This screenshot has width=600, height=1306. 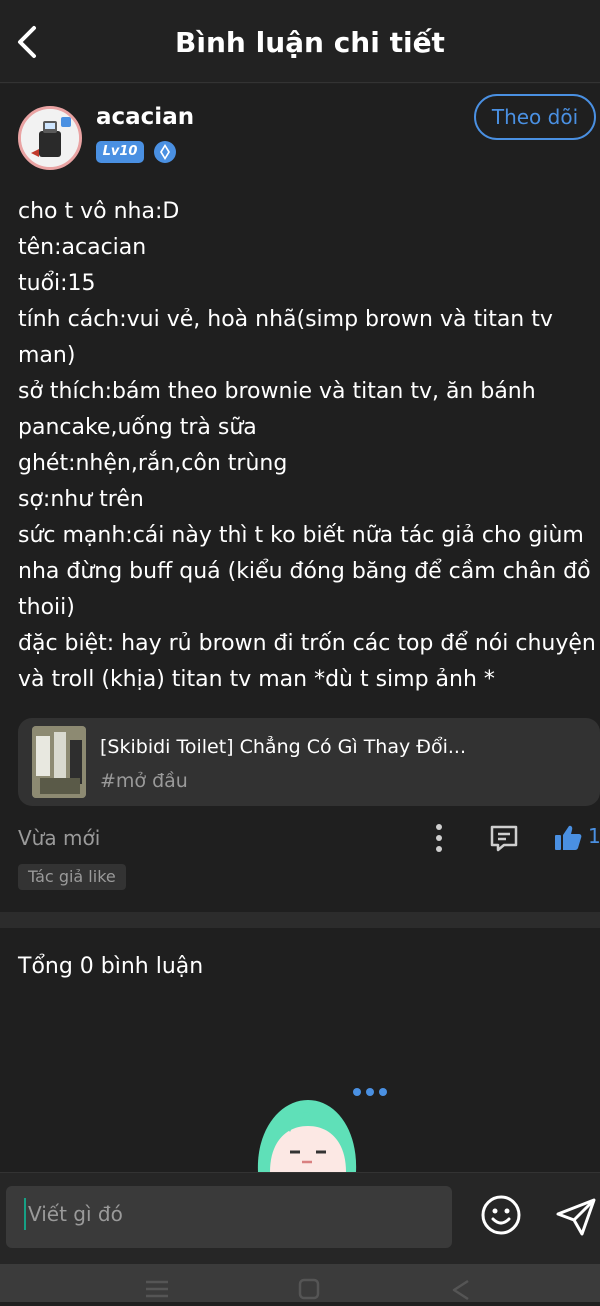 I want to click on rank-icon, so click(x=165, y=152).